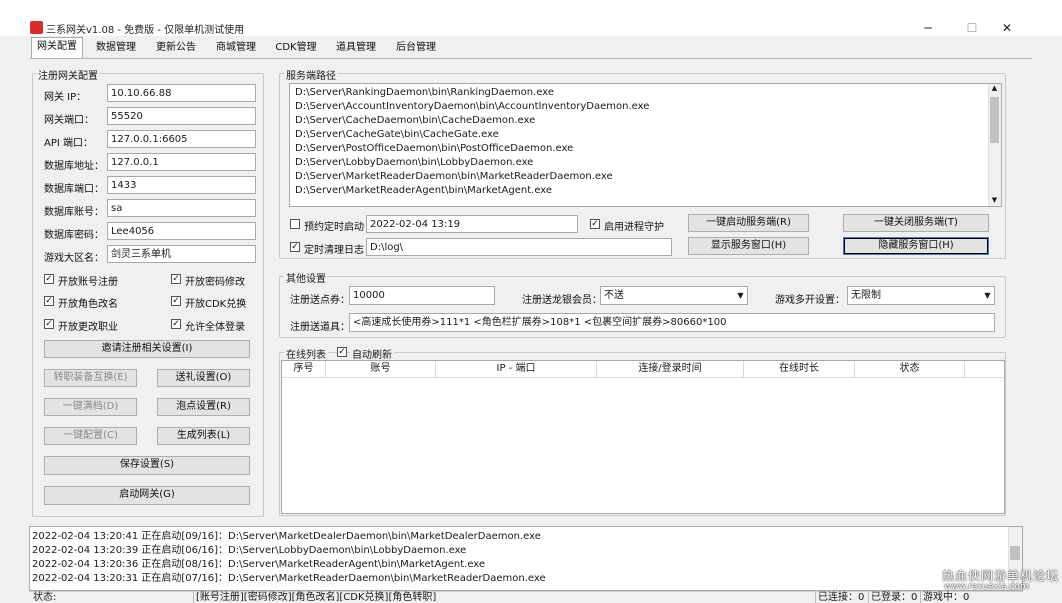  What do you see at coordinates (921, 295) in the screenshot?
I see `multi-open-select: 无限制` at bounding box center [921, 295].